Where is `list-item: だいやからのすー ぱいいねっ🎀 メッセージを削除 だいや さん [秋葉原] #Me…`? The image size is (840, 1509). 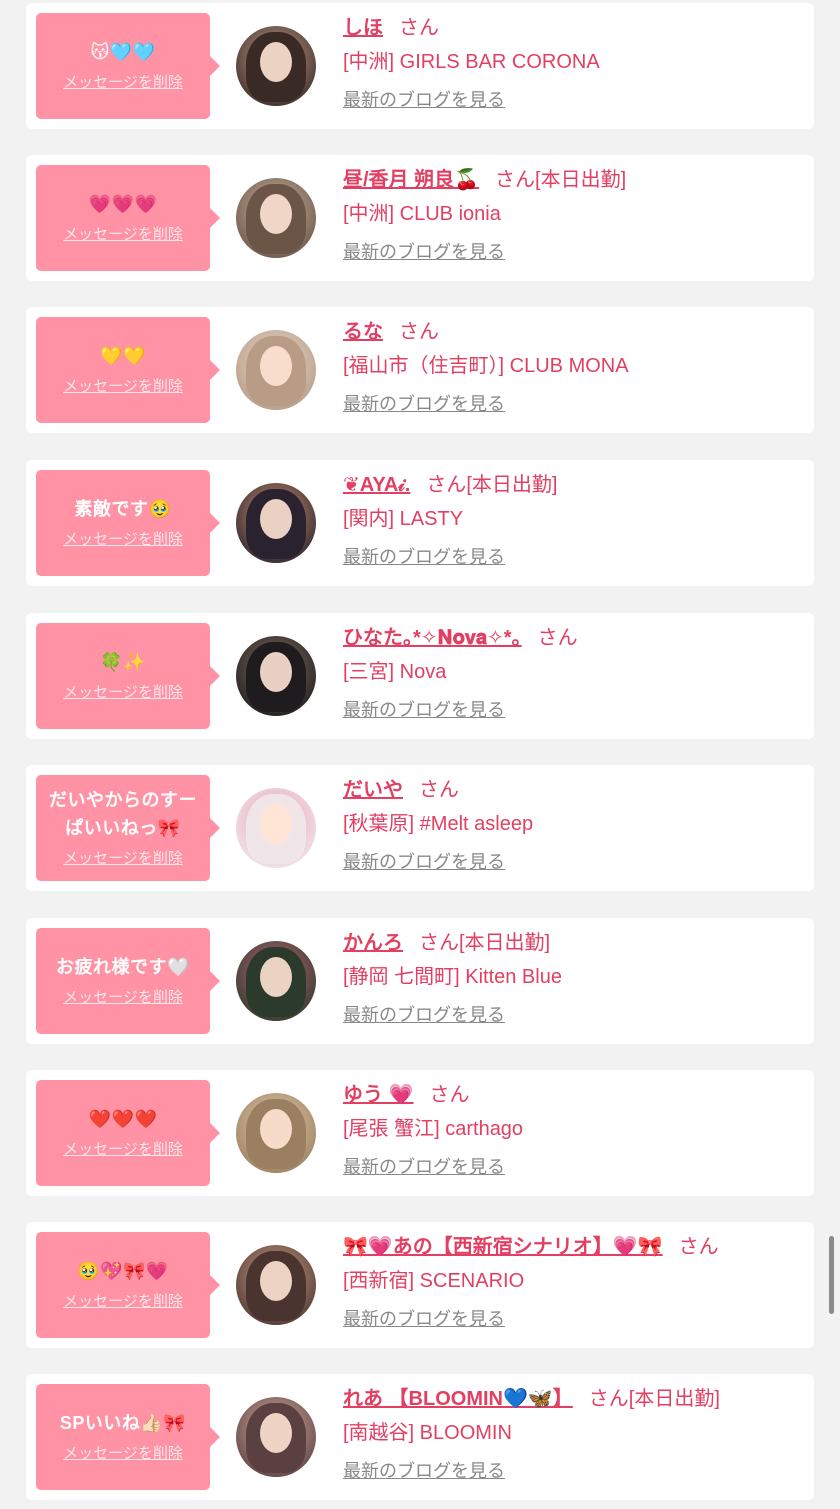
list-item: だいやからのすー ぱいいねっ🎀 メッセージを削除 だいや さん [秋葉原] #Me… is located at coordinates (420, 828).